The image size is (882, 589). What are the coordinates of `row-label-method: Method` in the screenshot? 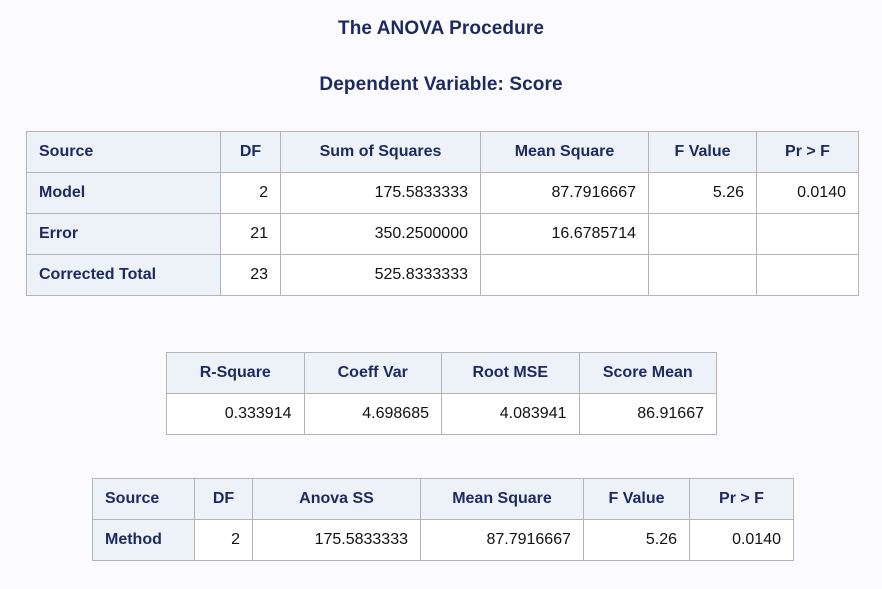 It's located at (143, 540).